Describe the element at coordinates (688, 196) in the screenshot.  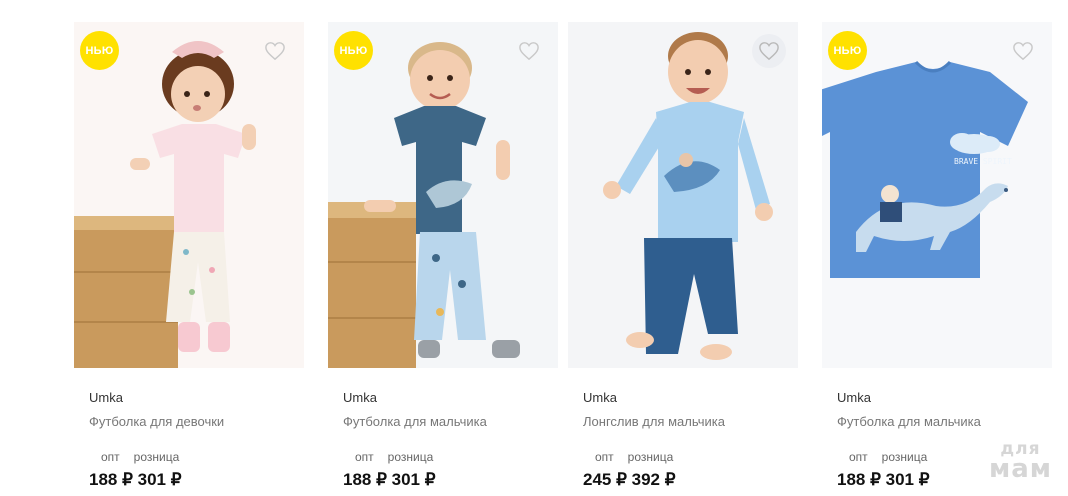
I see `boy-blue-longsleeve-photo` at that location.